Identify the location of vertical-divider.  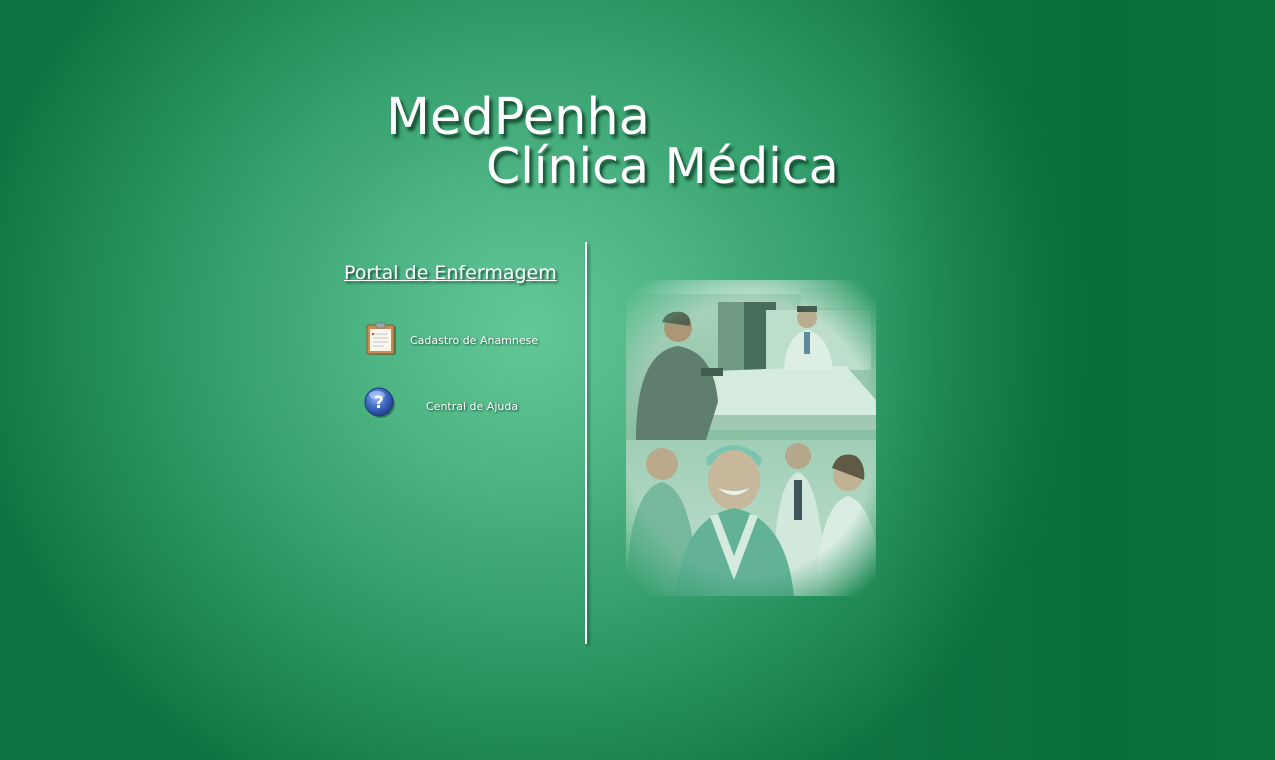
(586, 443).